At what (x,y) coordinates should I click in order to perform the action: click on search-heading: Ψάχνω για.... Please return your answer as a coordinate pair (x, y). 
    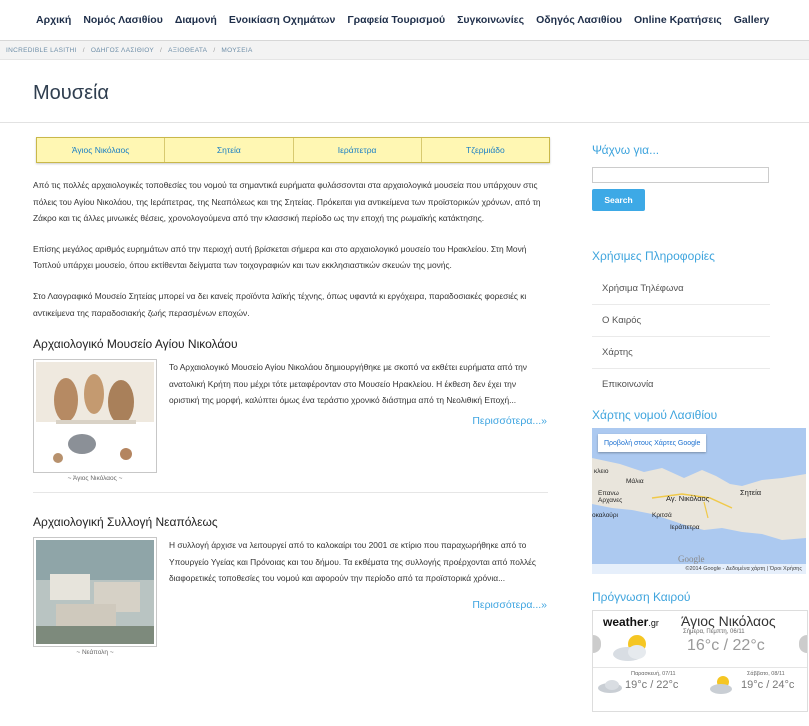
    Looking at the image, I should click on (626, 150).